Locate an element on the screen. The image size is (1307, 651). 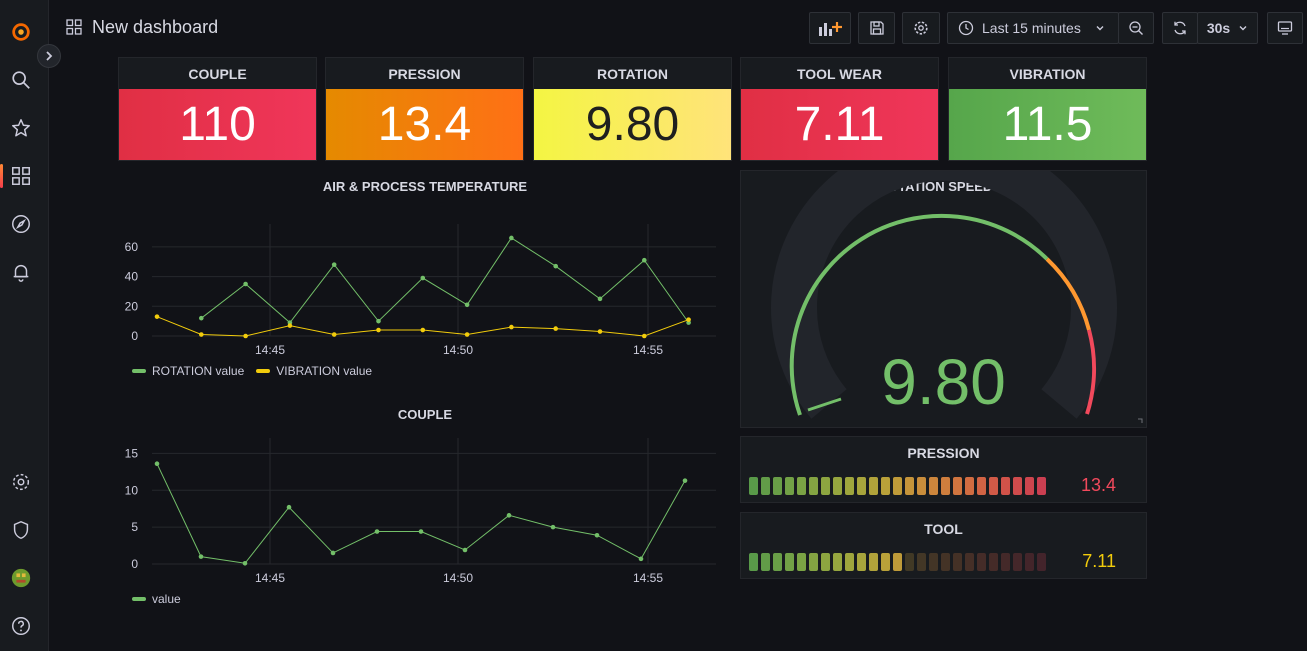
refresh-interval-picker: 30s is located at coordinates (1227, 28).